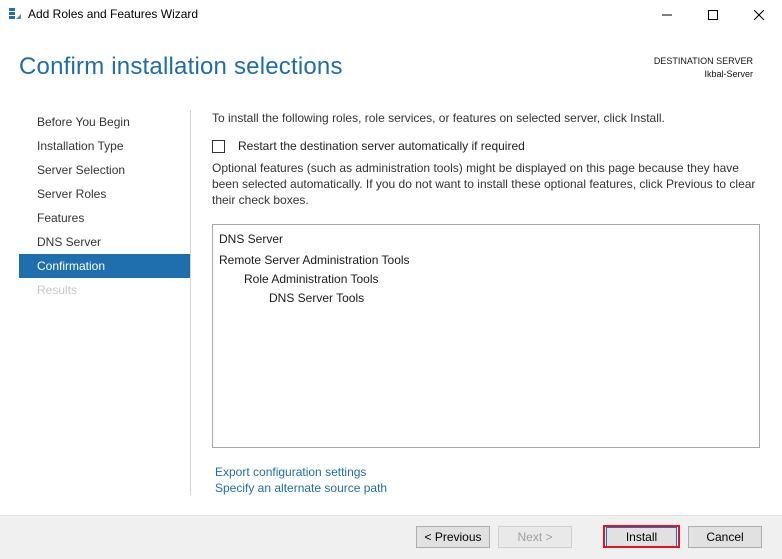 This screenshot has height=559, width=782. I want to click on nav-item-results: Results, so click(57, 290).